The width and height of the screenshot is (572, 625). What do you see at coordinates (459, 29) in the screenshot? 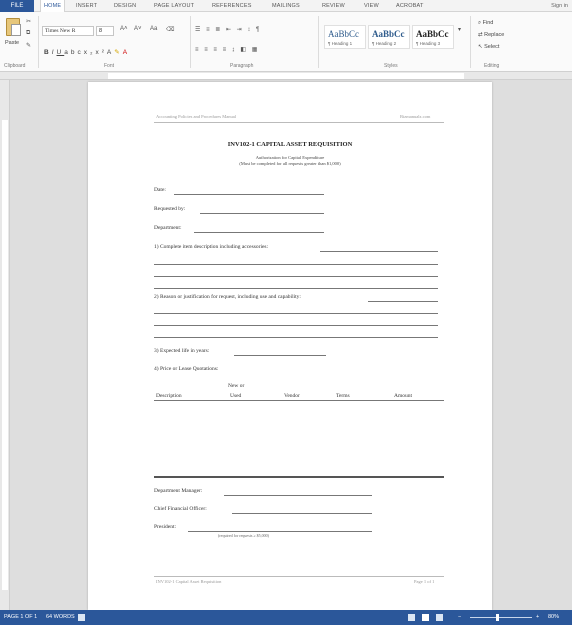
I see `styles-more-icon: ▾` at bounding box center [459, 29].